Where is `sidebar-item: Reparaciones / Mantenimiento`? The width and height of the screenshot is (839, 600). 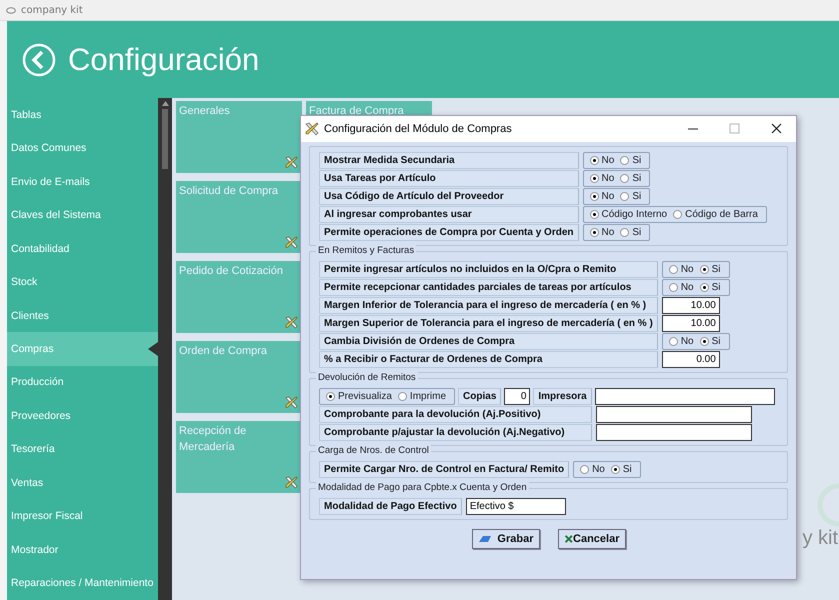
sidebar-item: Reparaciones / Mantenimiento is located at coordinates (82, 583).